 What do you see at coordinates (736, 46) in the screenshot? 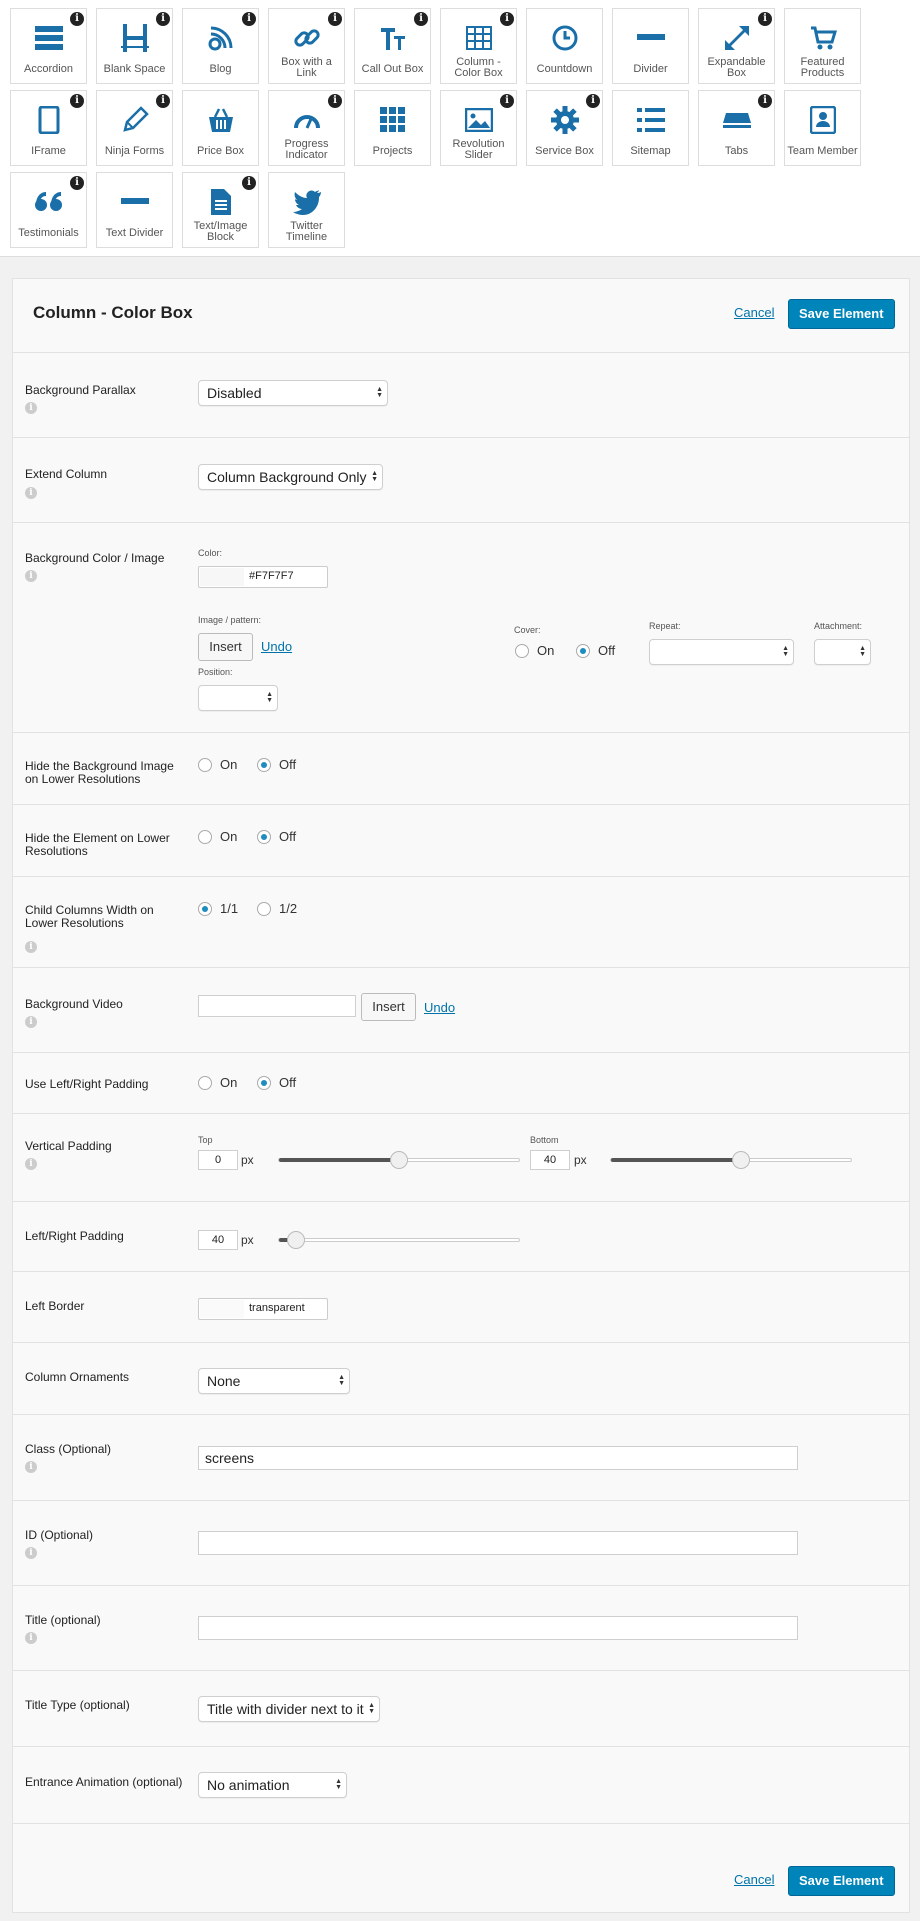
I see `element-tile-expandable-box: Expandable Box i` at bounding box center [736, 46].